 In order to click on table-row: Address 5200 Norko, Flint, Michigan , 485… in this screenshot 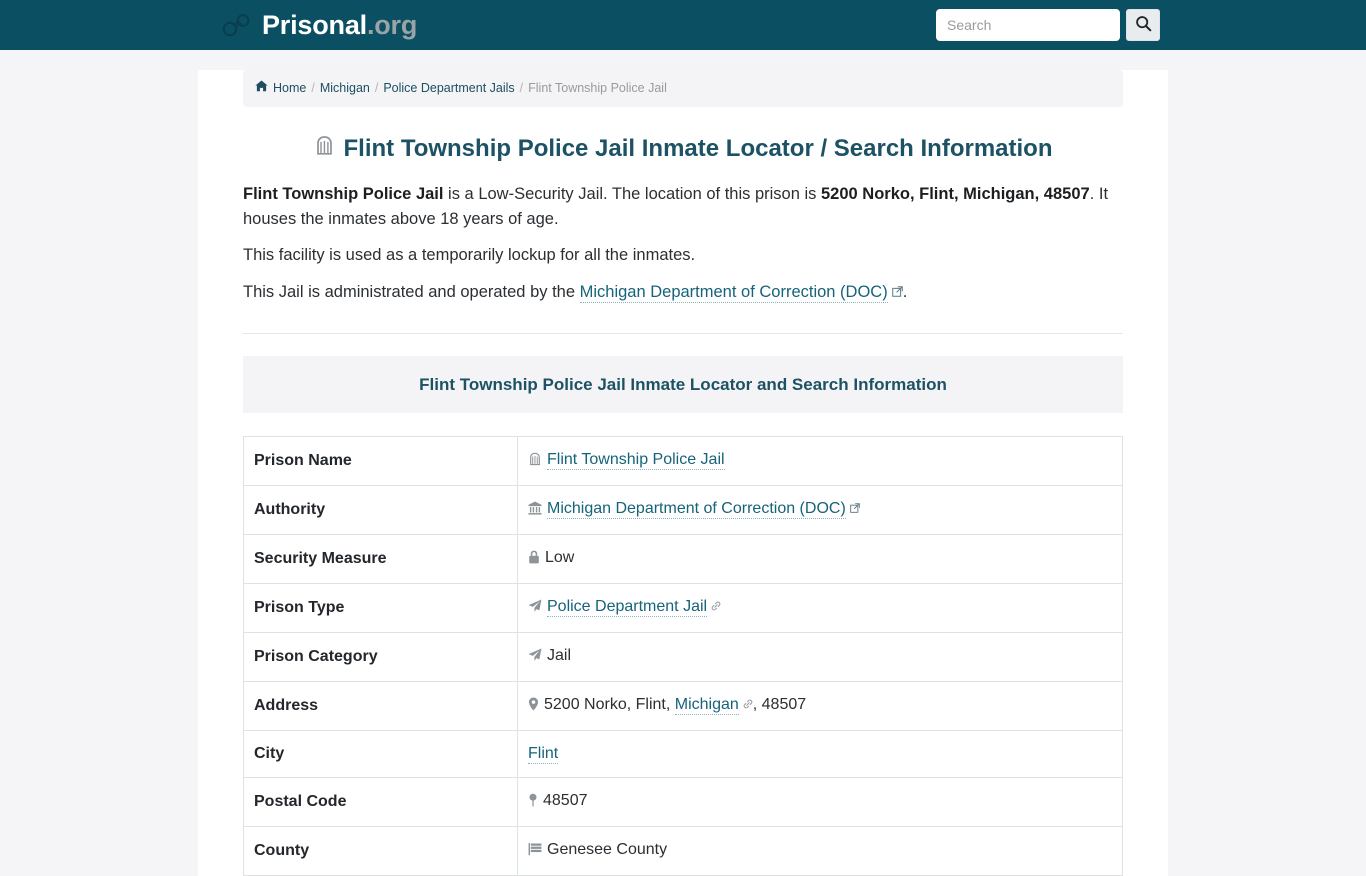, I will do `click(683, 706)`.